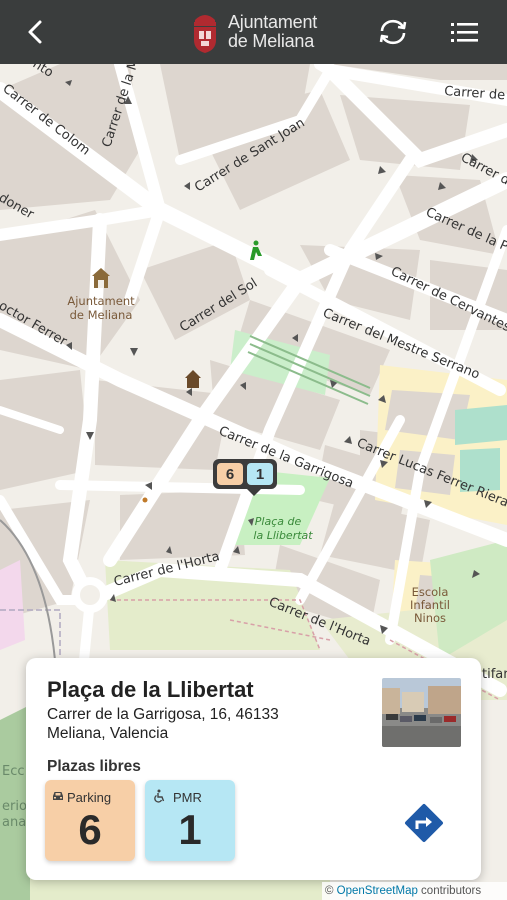  Describe the element at coordinates (145, 500) in the screenshot. I see `point-icon` at that location.